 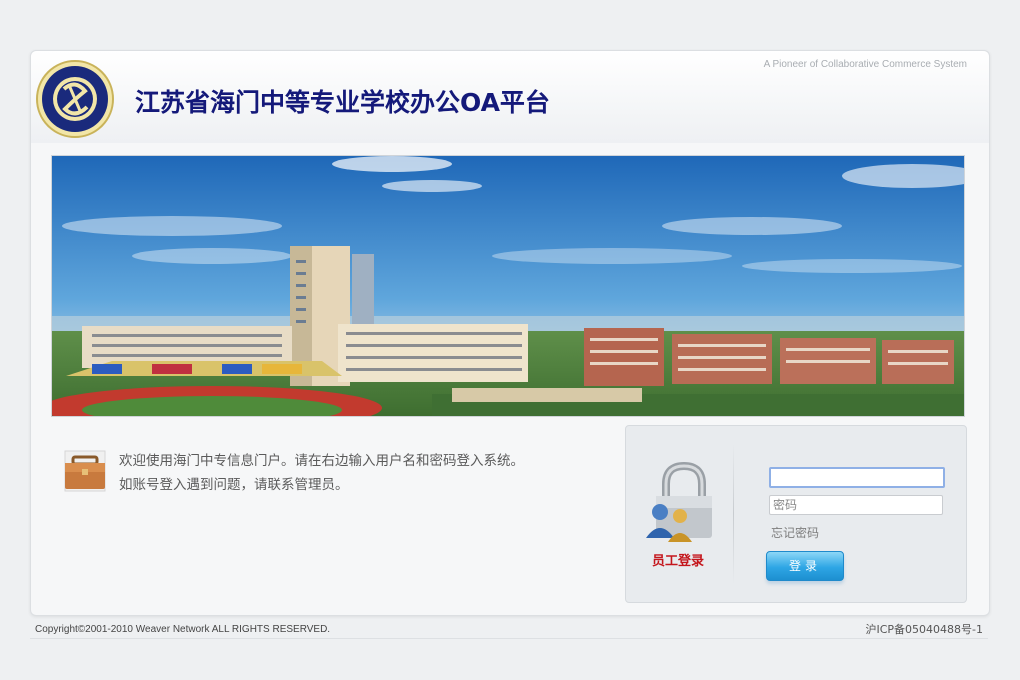 What do you see at coordinates (342, 102) in the screenshot?
I see `page-title: 江苏省海门中等专业学校办公OA平台` at bounding box center [342, 102].